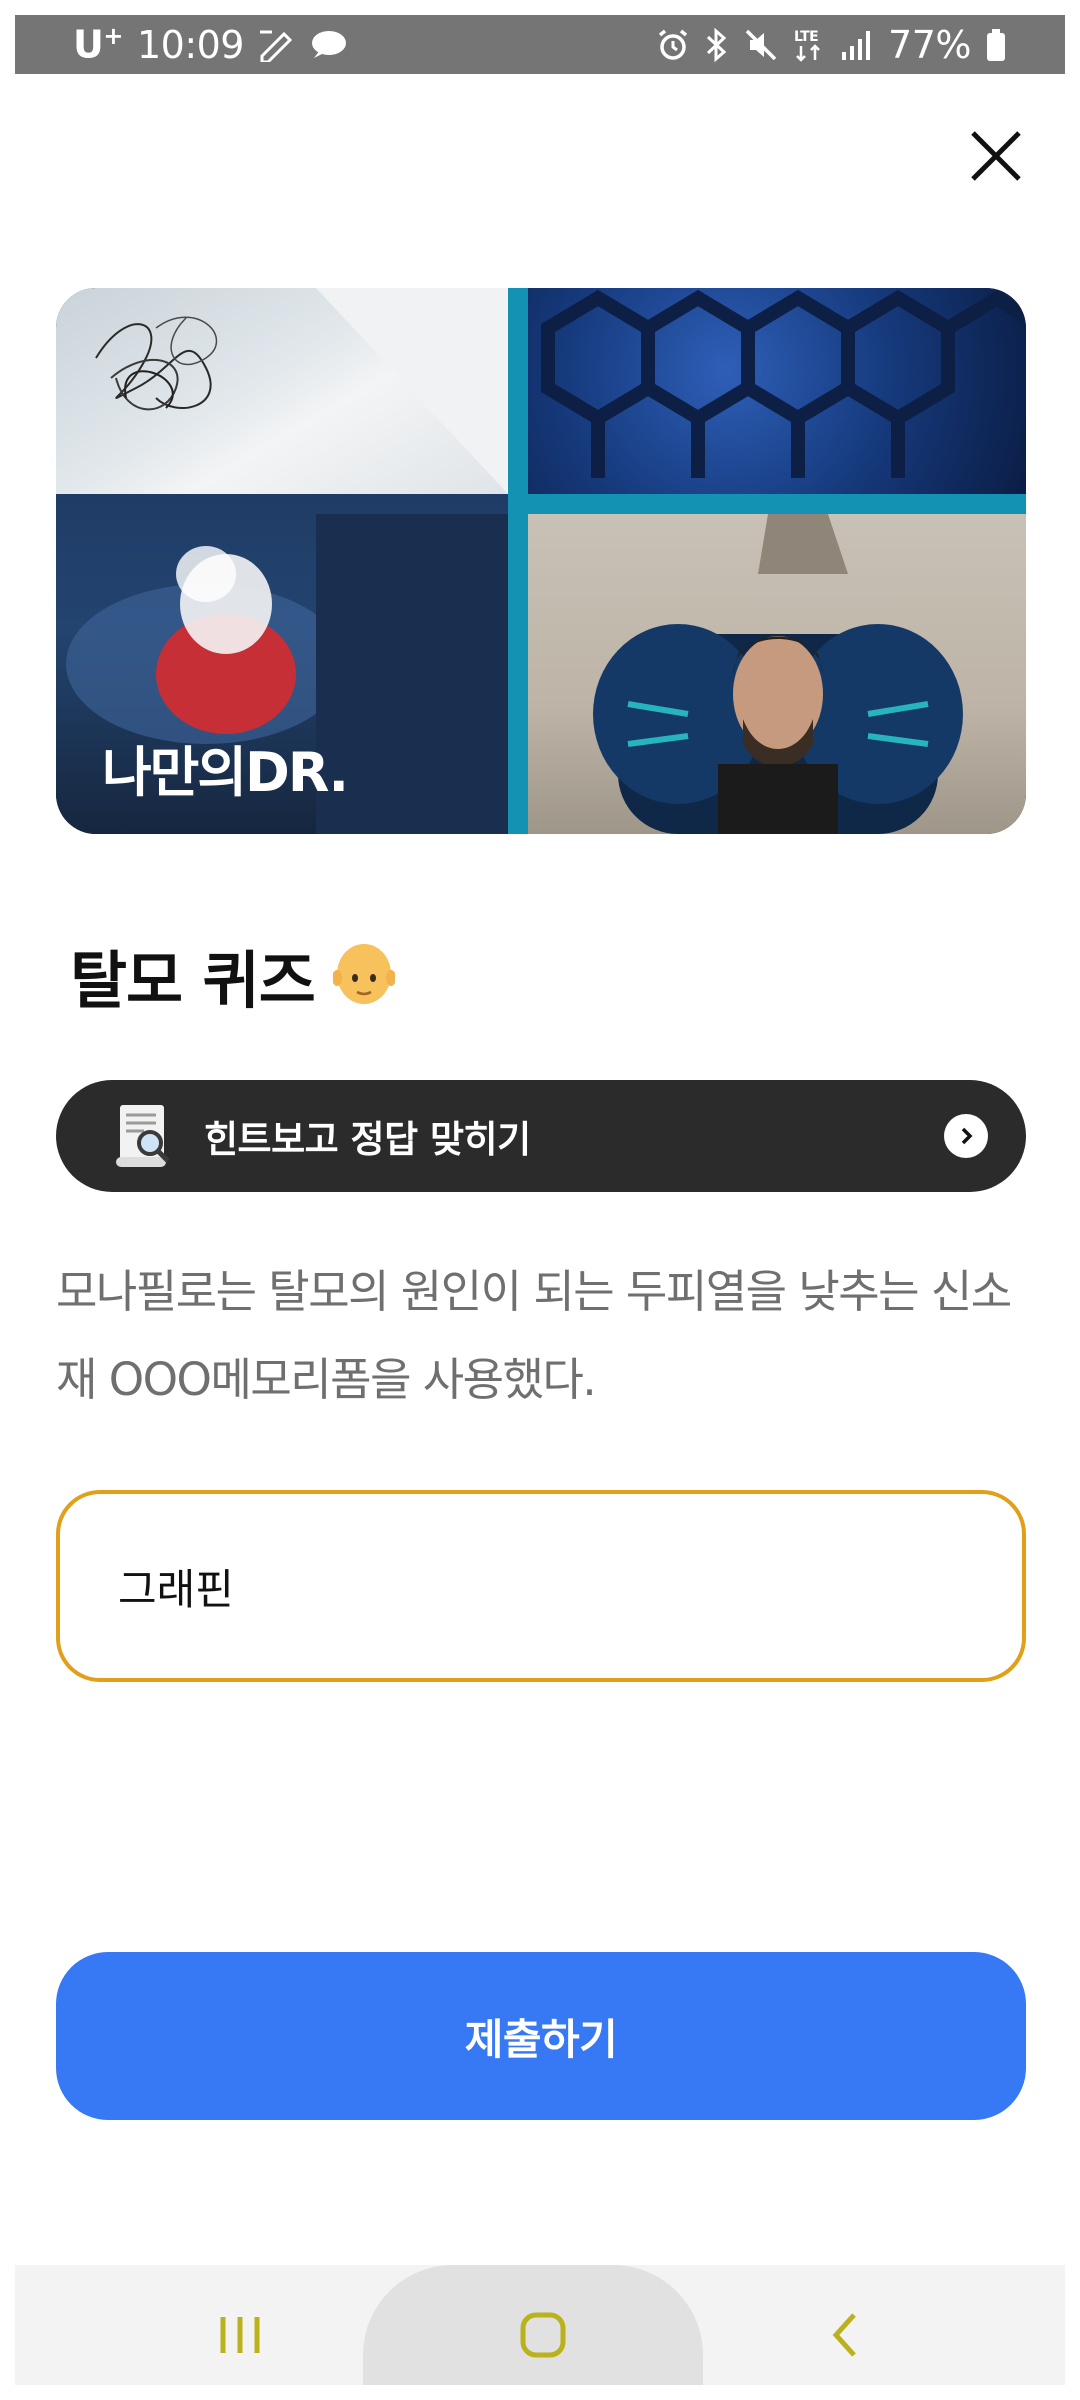 Image resolution: width=1080 pixels, height=2400 pixels. Describe the element at coordinates (761, 45) in the screenshot. I see `mute-icon` at that location.